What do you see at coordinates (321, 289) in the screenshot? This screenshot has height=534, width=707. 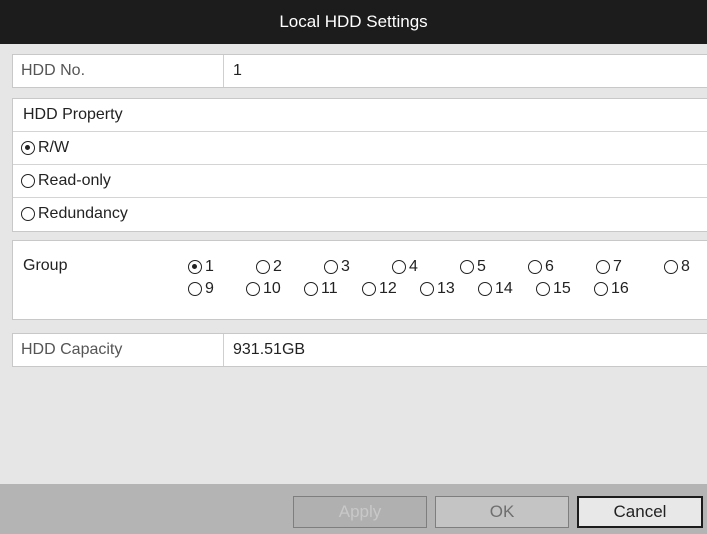 I see `group-option-11: 11` at bounding box center [321, 289].